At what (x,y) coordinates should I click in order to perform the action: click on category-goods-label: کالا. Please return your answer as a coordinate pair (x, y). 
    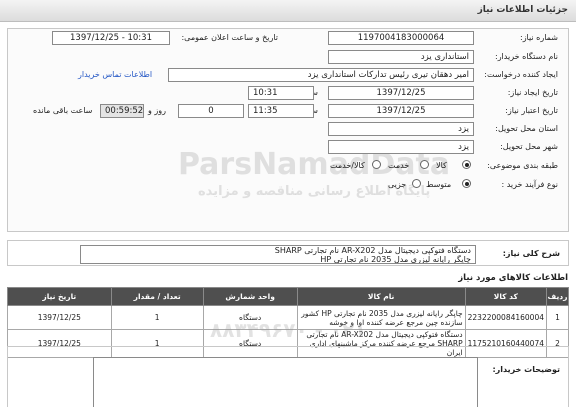
    Looking at the image, I should click on (441, 165).